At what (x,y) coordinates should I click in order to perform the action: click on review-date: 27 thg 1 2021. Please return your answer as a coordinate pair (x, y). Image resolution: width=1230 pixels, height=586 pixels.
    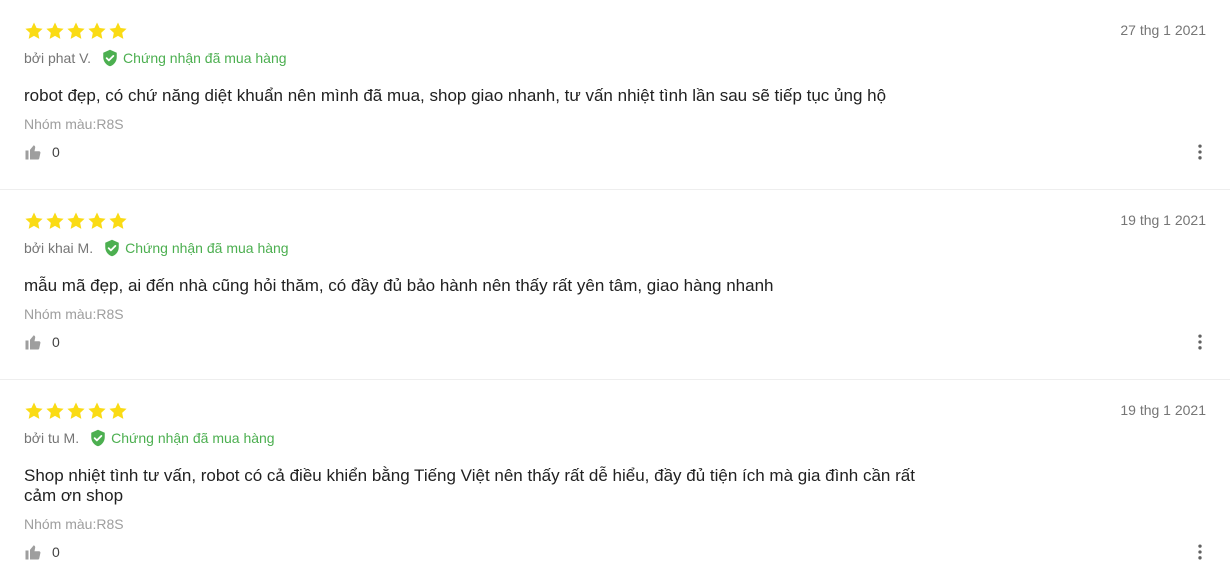
    Looking at the image, I should click on (1163, 30).